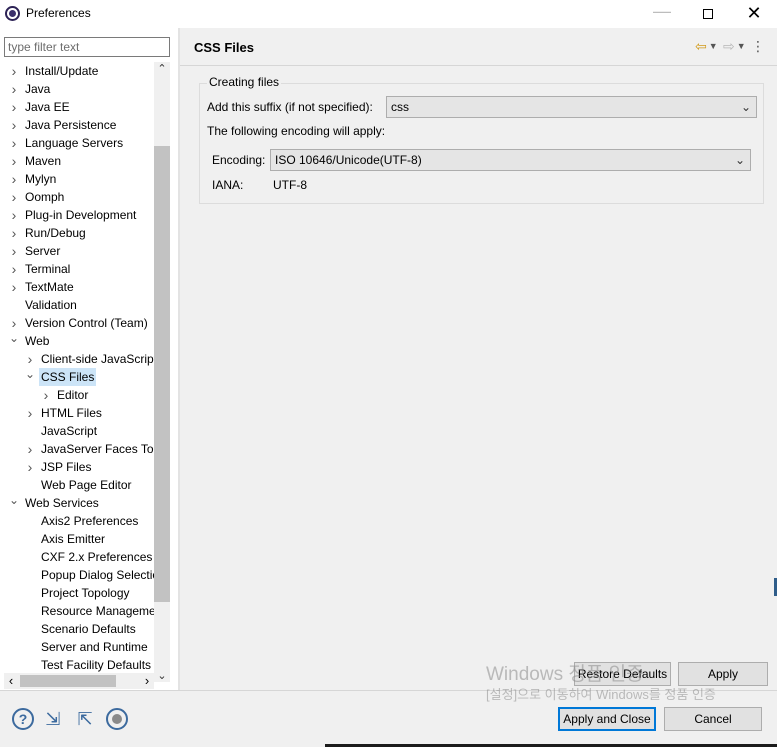 The width and height of the screenshot is (777, 747). Describe the element at coordinates (88, 629) in the screenshot. I see `tree-item-label: Scenario Defaults` at that location.